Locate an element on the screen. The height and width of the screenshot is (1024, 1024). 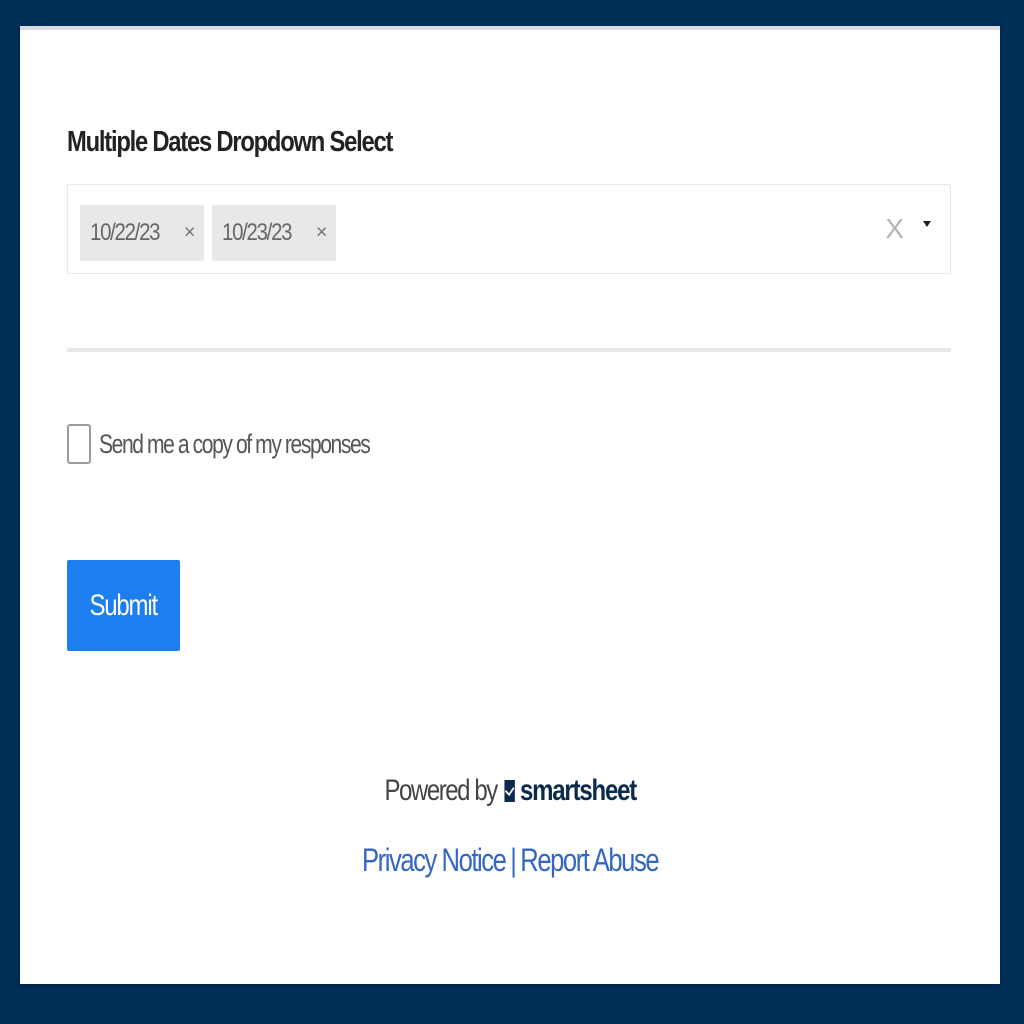
submit-button: Submit is located at coordinates (123, 605).